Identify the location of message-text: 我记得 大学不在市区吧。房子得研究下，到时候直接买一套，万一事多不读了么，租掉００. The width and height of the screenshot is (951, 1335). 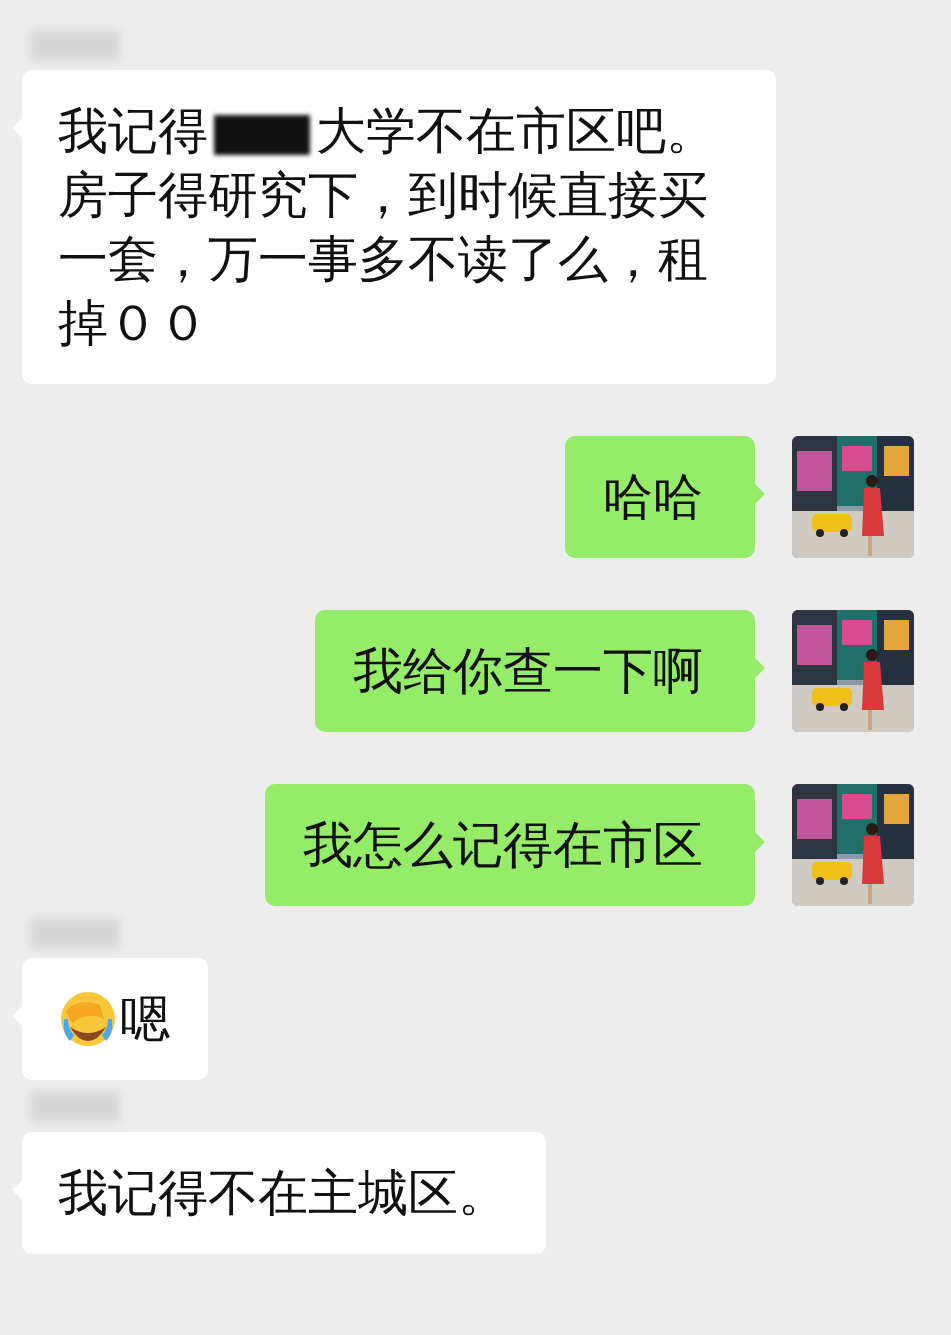
(387, 227).